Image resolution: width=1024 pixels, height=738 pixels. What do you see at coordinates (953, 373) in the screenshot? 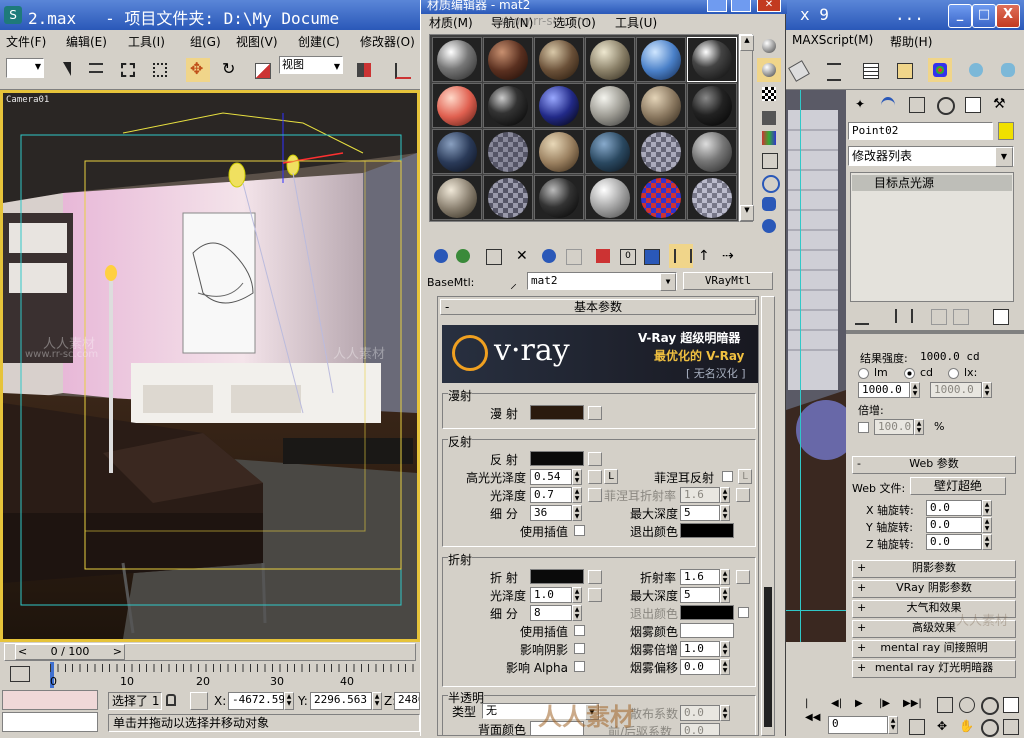
I see `radio-lx` at bounding box center [953, 373].